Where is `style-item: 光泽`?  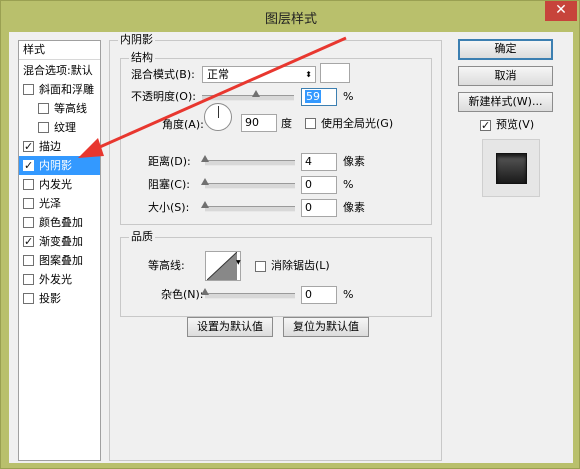
style-item: 光泽 is located at coordinates (59, 203).